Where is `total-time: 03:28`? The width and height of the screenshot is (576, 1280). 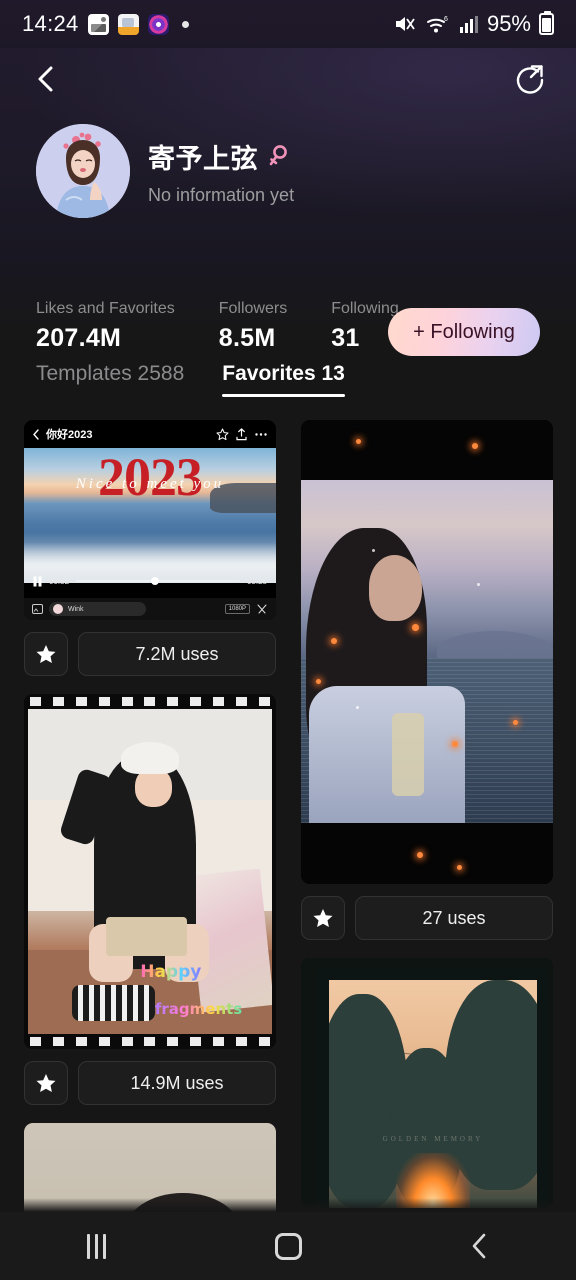 total-time: 03:28 is located at coordinates (256, 581).